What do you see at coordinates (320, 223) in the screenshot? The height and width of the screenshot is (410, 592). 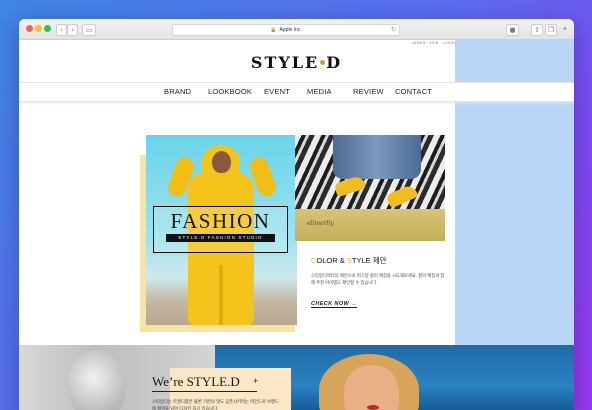 I see `ledge-graffiti: ellmerlly` at bounding box center [320, 223].